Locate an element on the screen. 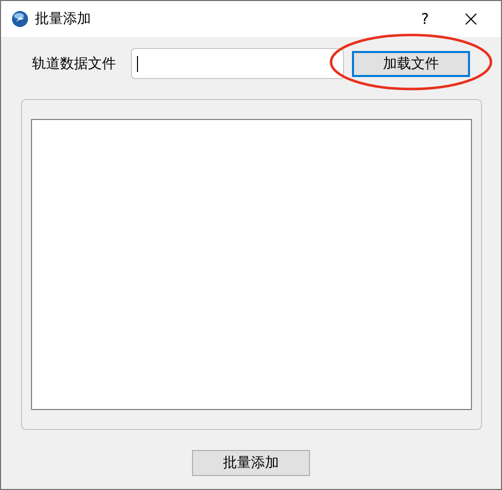 This screenshot has height=490, width=502. close-button: × is located at coordinates (471, 19).